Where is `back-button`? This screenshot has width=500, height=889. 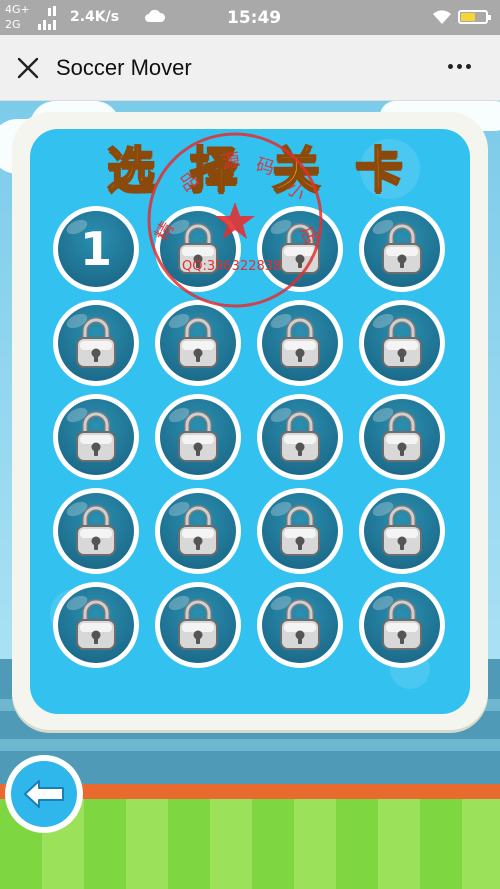
back-button is located at coordinates (44, 794).